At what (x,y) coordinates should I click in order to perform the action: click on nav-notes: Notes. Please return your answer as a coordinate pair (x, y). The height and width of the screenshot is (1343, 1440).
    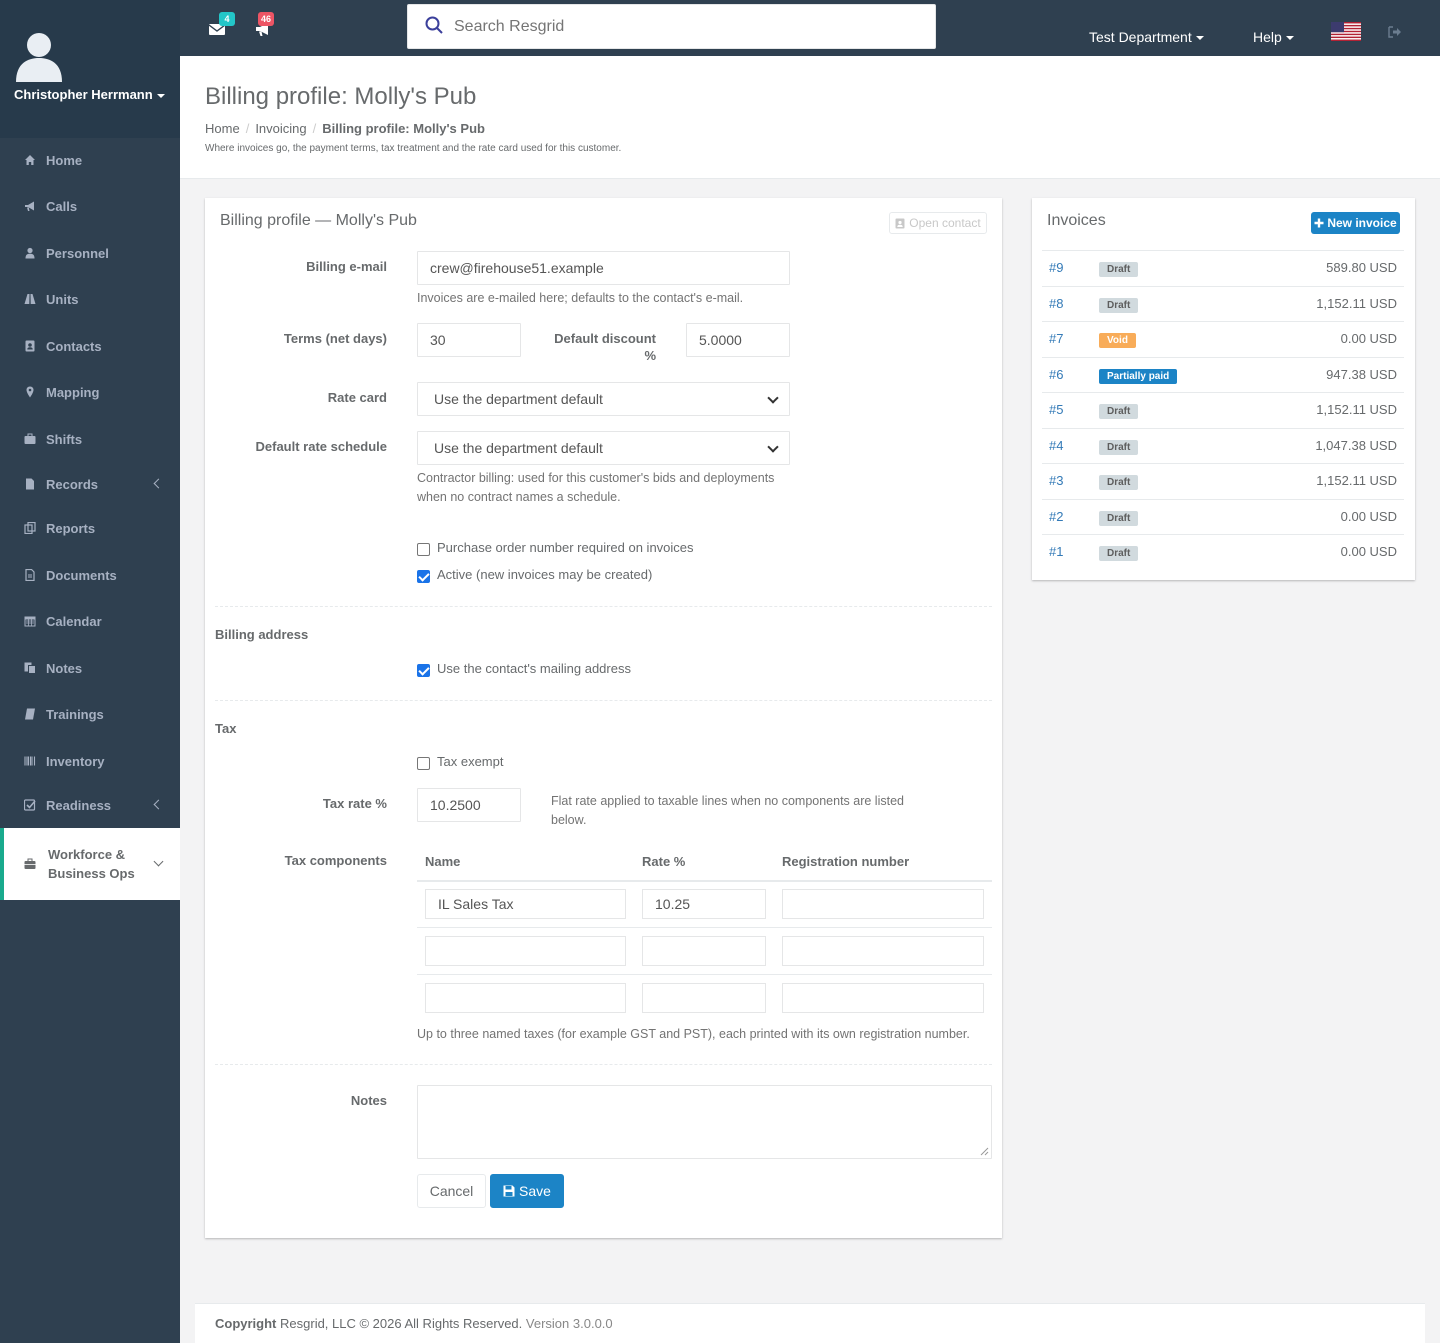
    Looking at the image, I should click on (90, 668).